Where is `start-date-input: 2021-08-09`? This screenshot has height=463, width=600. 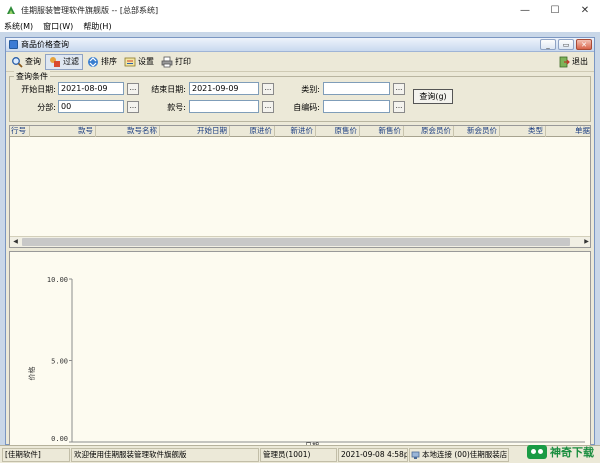
start-date-input: 2021-08-09 is located at coordinates (91, 88).